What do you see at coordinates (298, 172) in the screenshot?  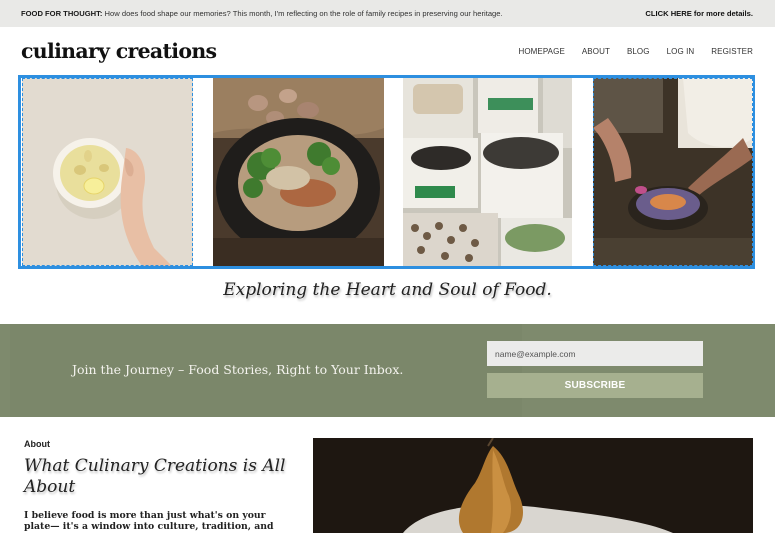 I see `gallery-image-grain-bowl` at bounding box center [298, 172].